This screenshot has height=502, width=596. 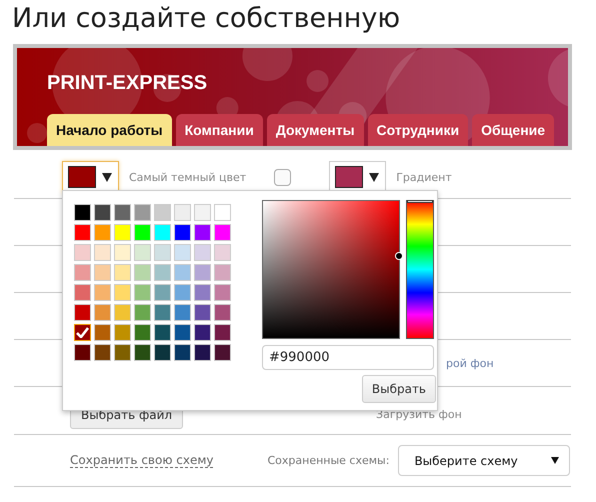 What do you see at coordinates (219, 130) in the screenshot?
I see `nav-tab: Компании` at bounding box center [219, 130].